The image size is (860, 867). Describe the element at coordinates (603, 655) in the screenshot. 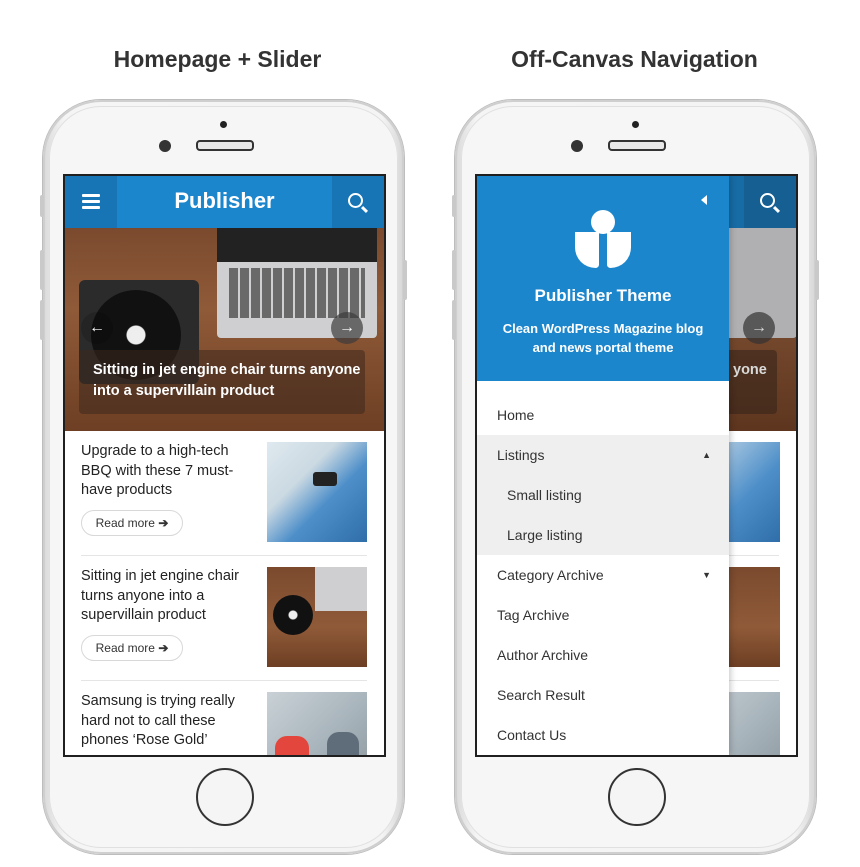

I see `menu-item-author-archive: Author Archive` at that location.